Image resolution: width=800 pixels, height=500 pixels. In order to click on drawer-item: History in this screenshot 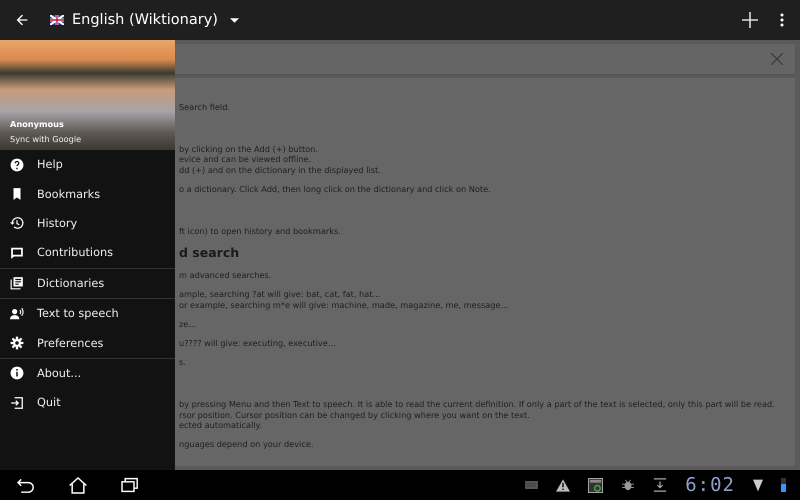, I will do `click(87, 223)`.